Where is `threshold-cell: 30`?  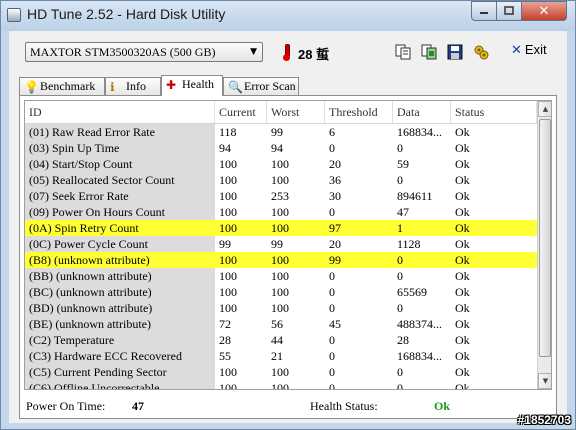 threshold-cell: 30 is located at coordinates (335, 196).